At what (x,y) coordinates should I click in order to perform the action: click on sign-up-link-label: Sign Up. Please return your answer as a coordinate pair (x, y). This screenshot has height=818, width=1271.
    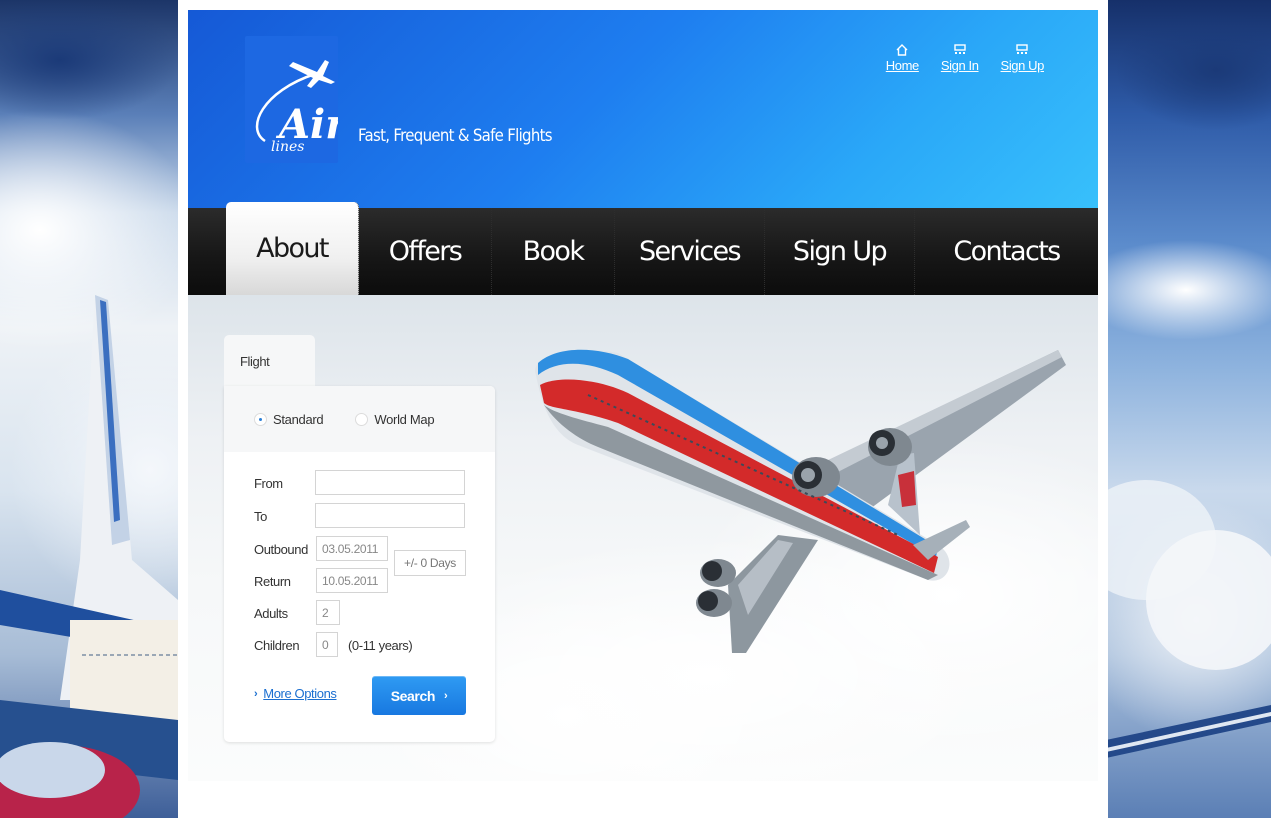
    Looking at the image, I should click on (1022, 65).